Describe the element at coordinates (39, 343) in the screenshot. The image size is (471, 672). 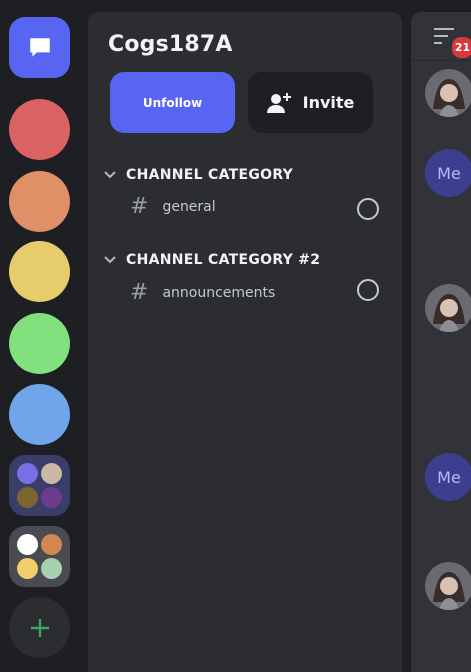
I see `server-icon-green` at that location.